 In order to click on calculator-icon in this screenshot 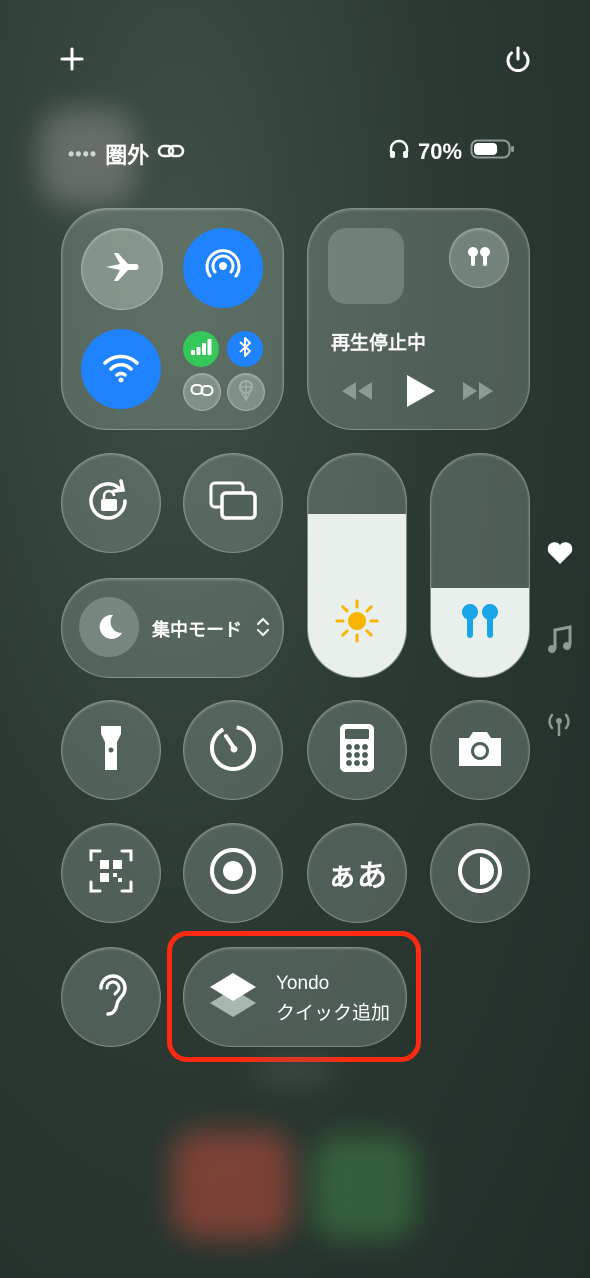, I will do `click(357, 750)`.